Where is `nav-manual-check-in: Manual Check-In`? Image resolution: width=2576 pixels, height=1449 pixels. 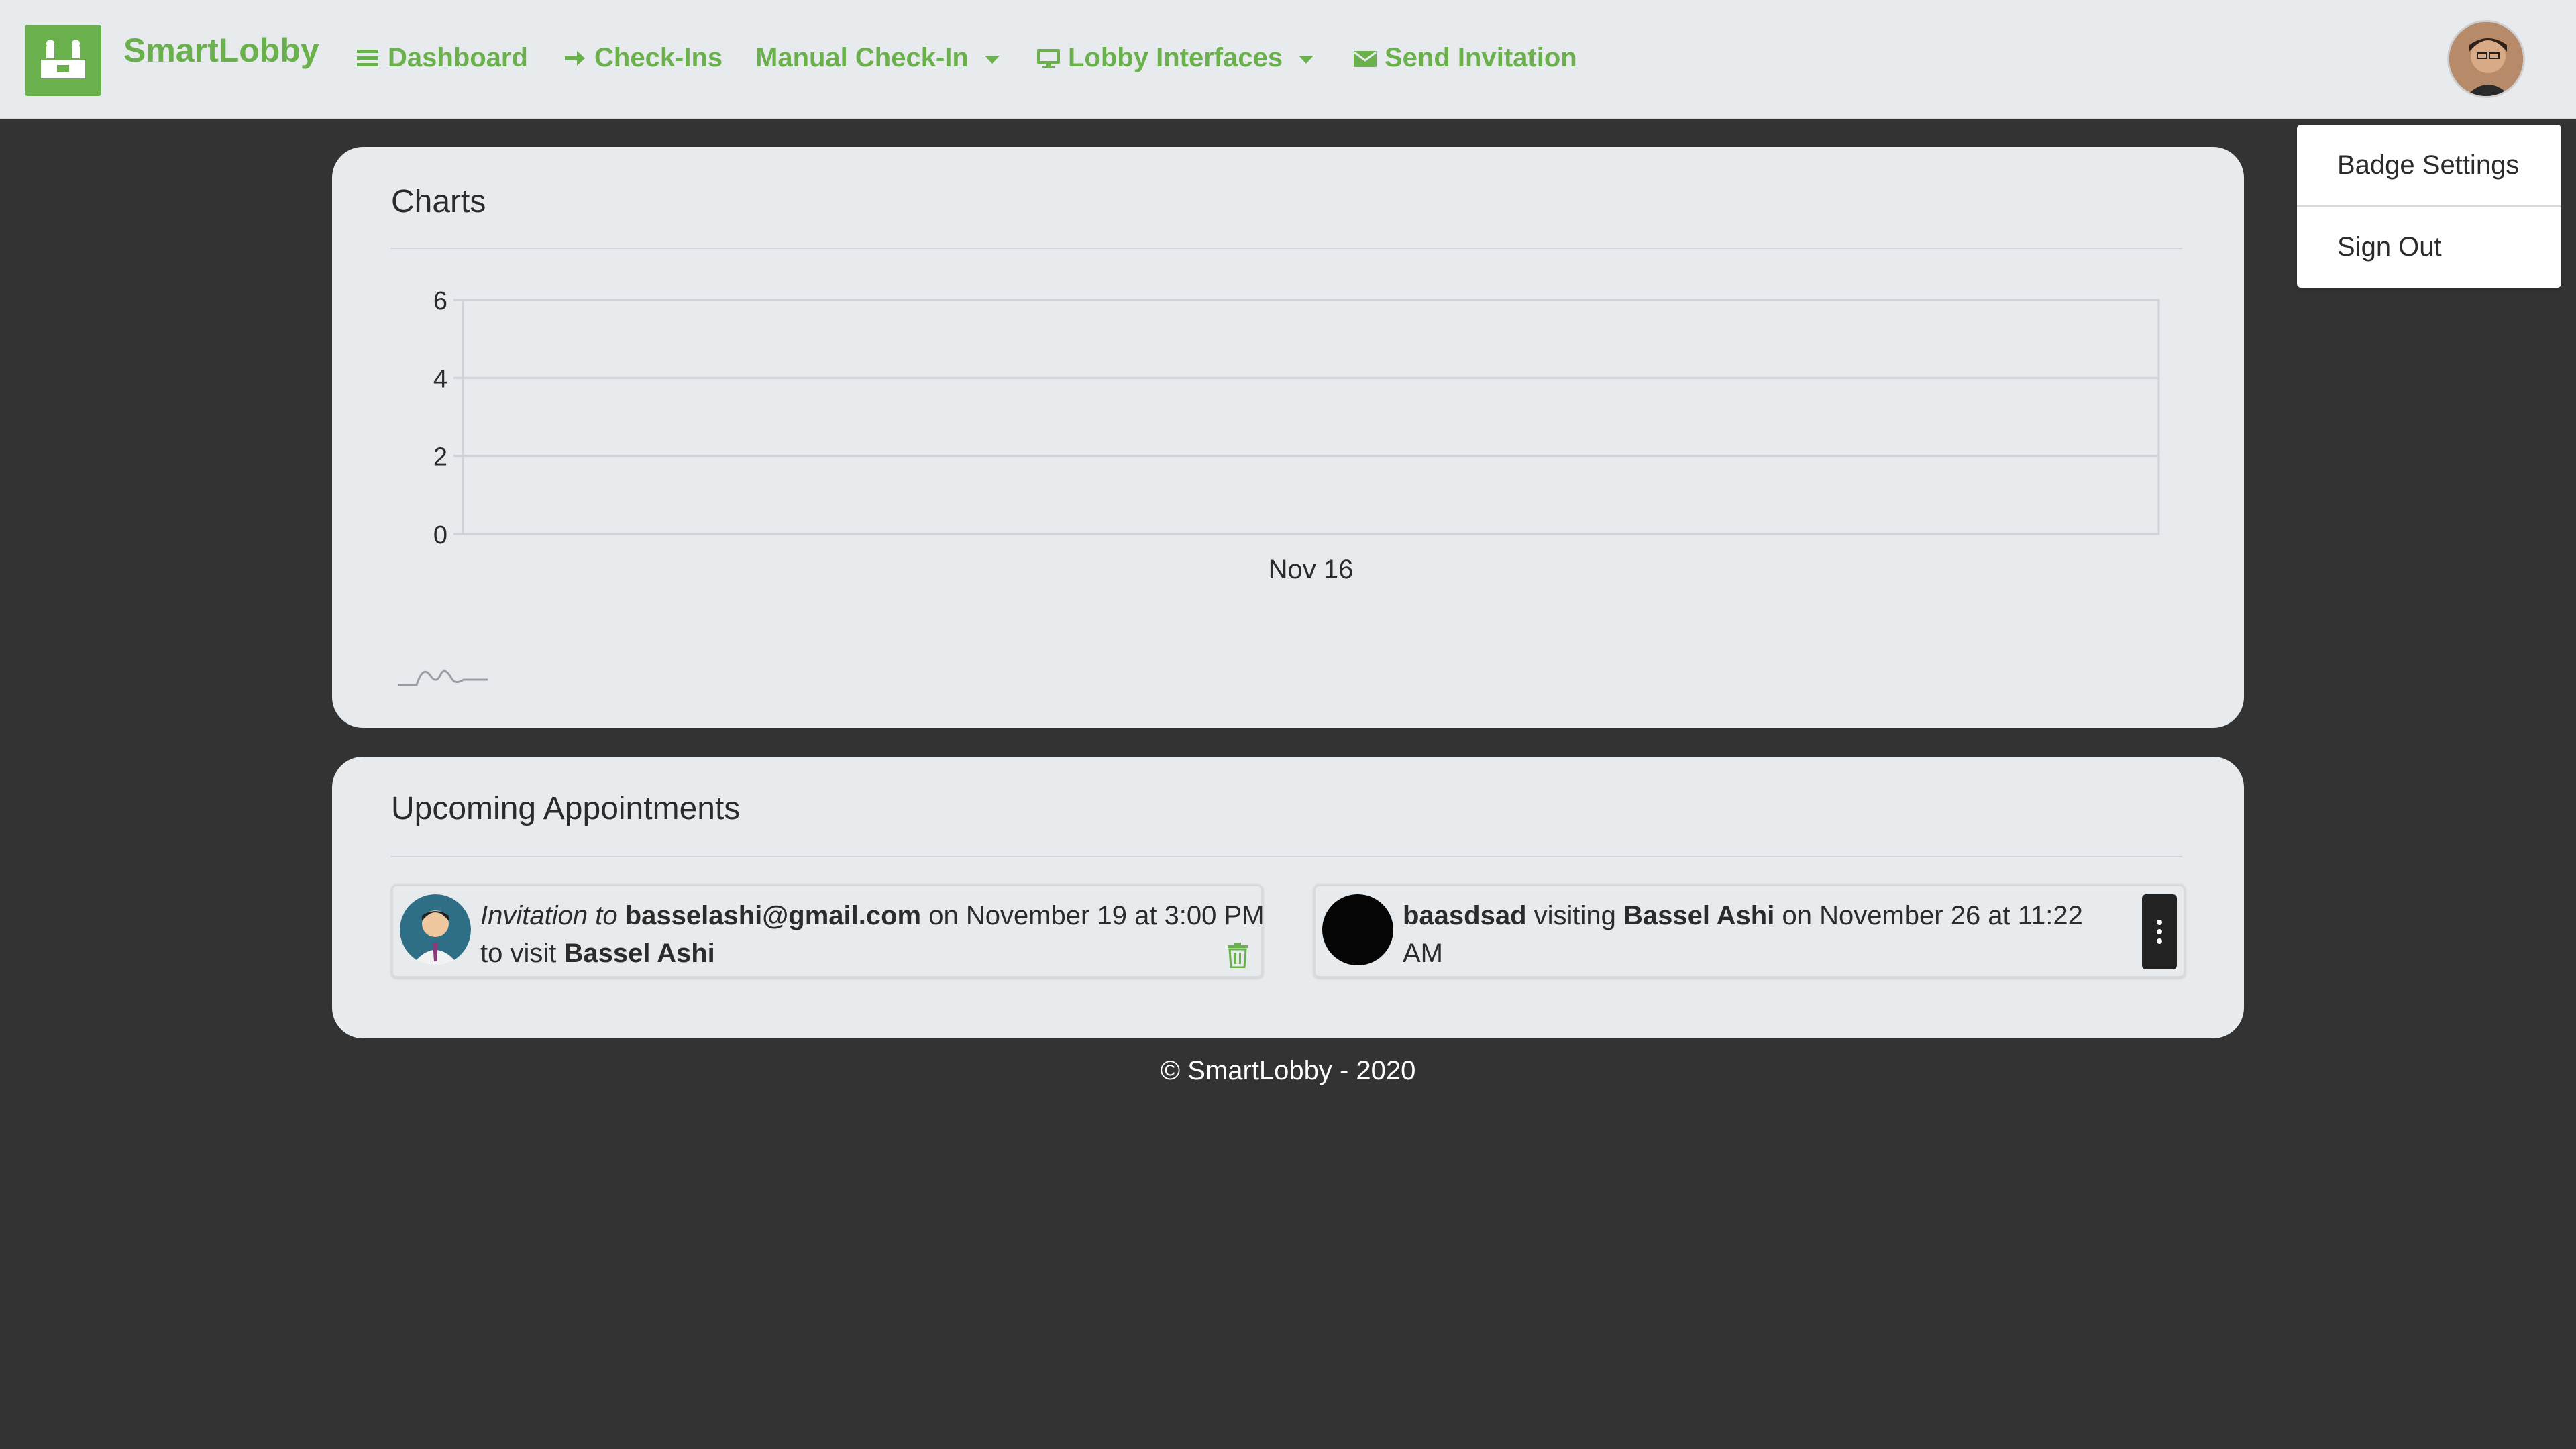
nav-manual-check-in: Manual Check-In is located at coordinates (877, 58).